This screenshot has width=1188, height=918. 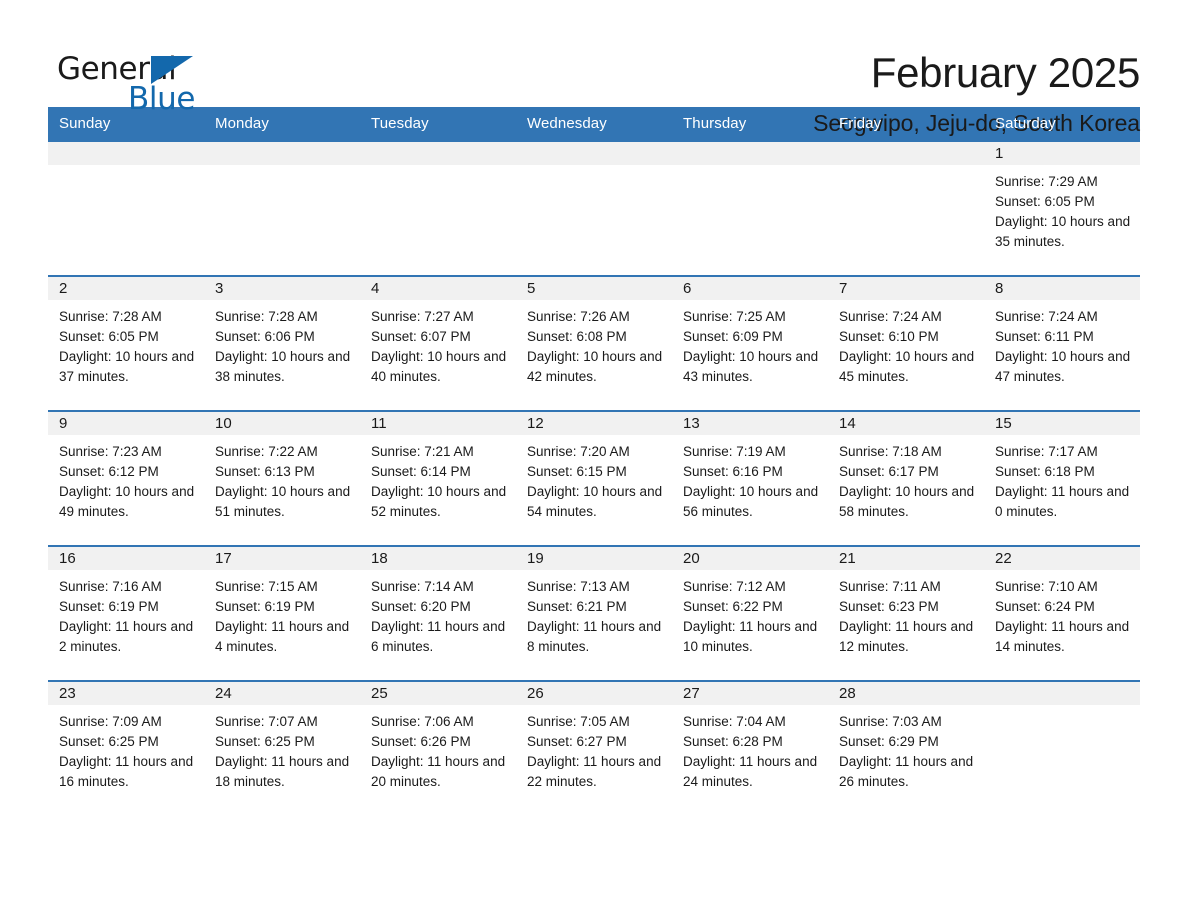 What do you see at coordinates (750, 423) in the screenshot?
I see `day-number: 13` at bounding box center [750, 423].